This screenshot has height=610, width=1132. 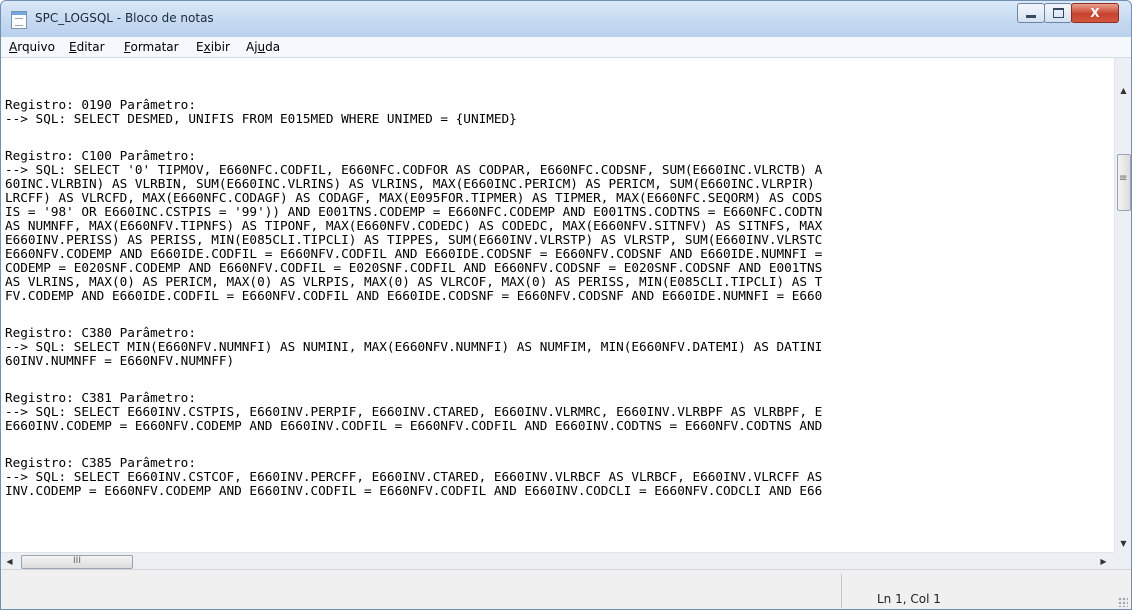 What do you see at coordinates (100, 332) in the screenshot?
I see `text-line: Registro: C380 Parâmetro:` at bounding box center [100, 332].